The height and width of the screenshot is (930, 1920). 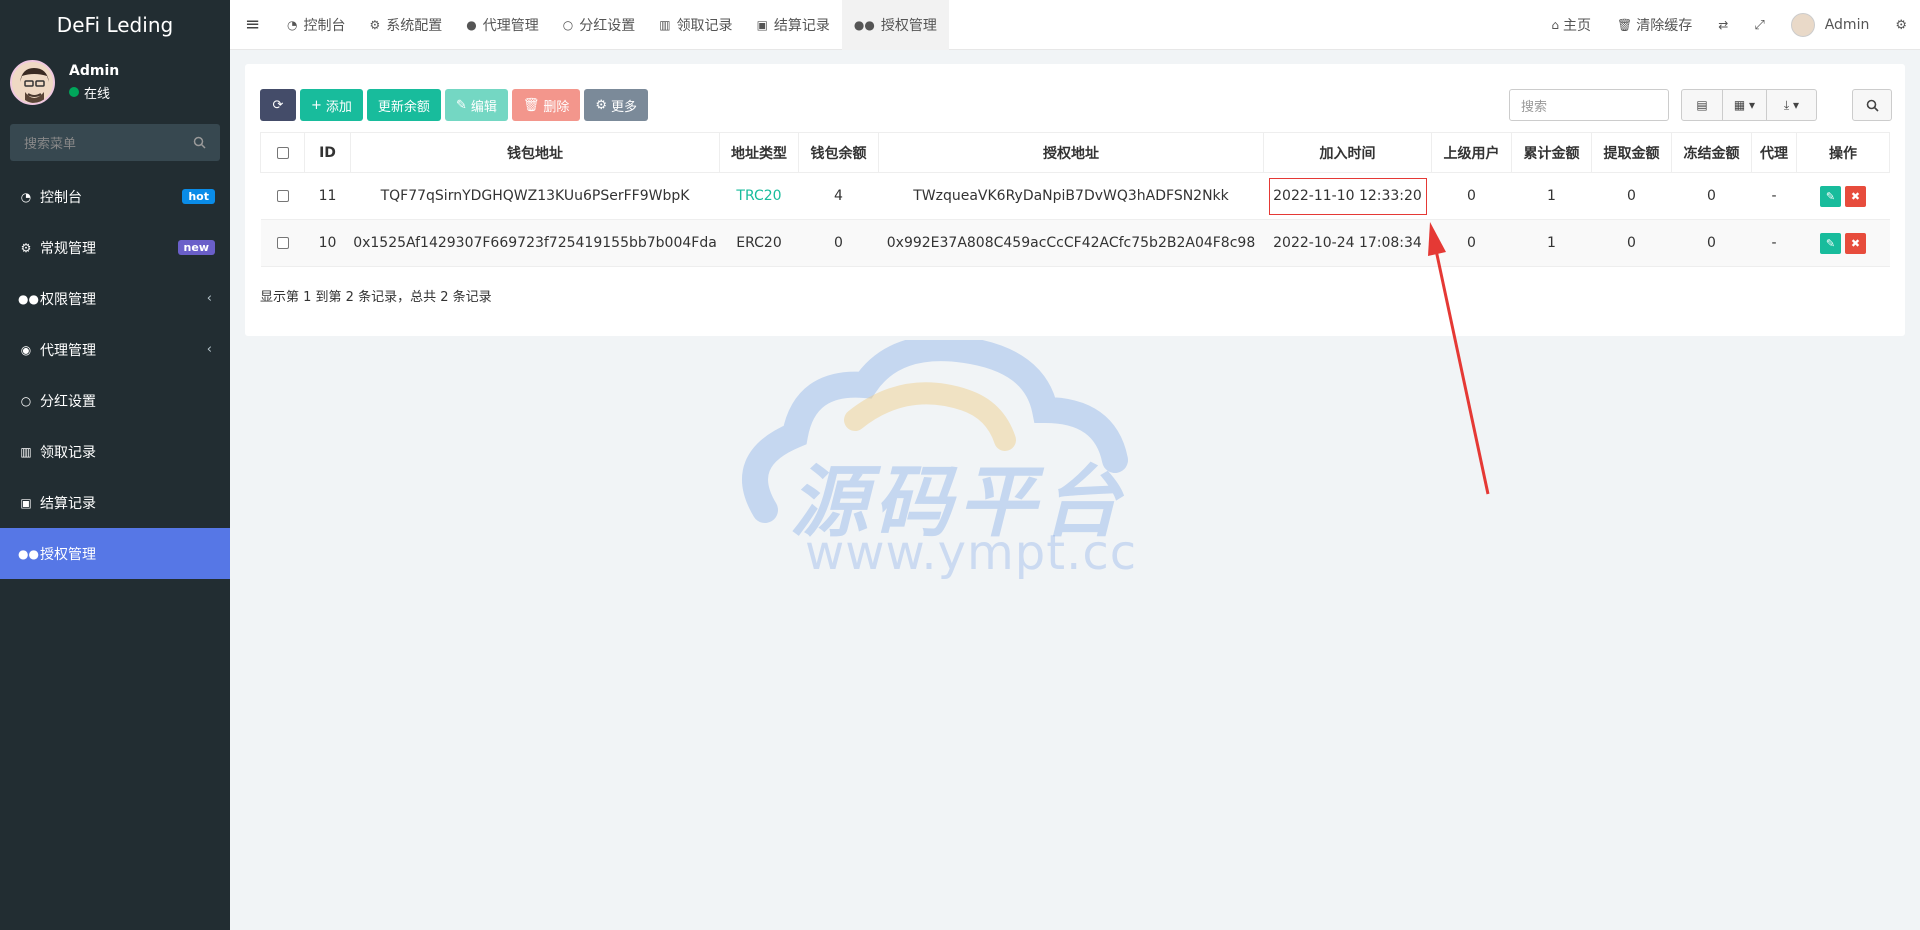 I want to click on row-select-cell, so click(x=282, y=243).